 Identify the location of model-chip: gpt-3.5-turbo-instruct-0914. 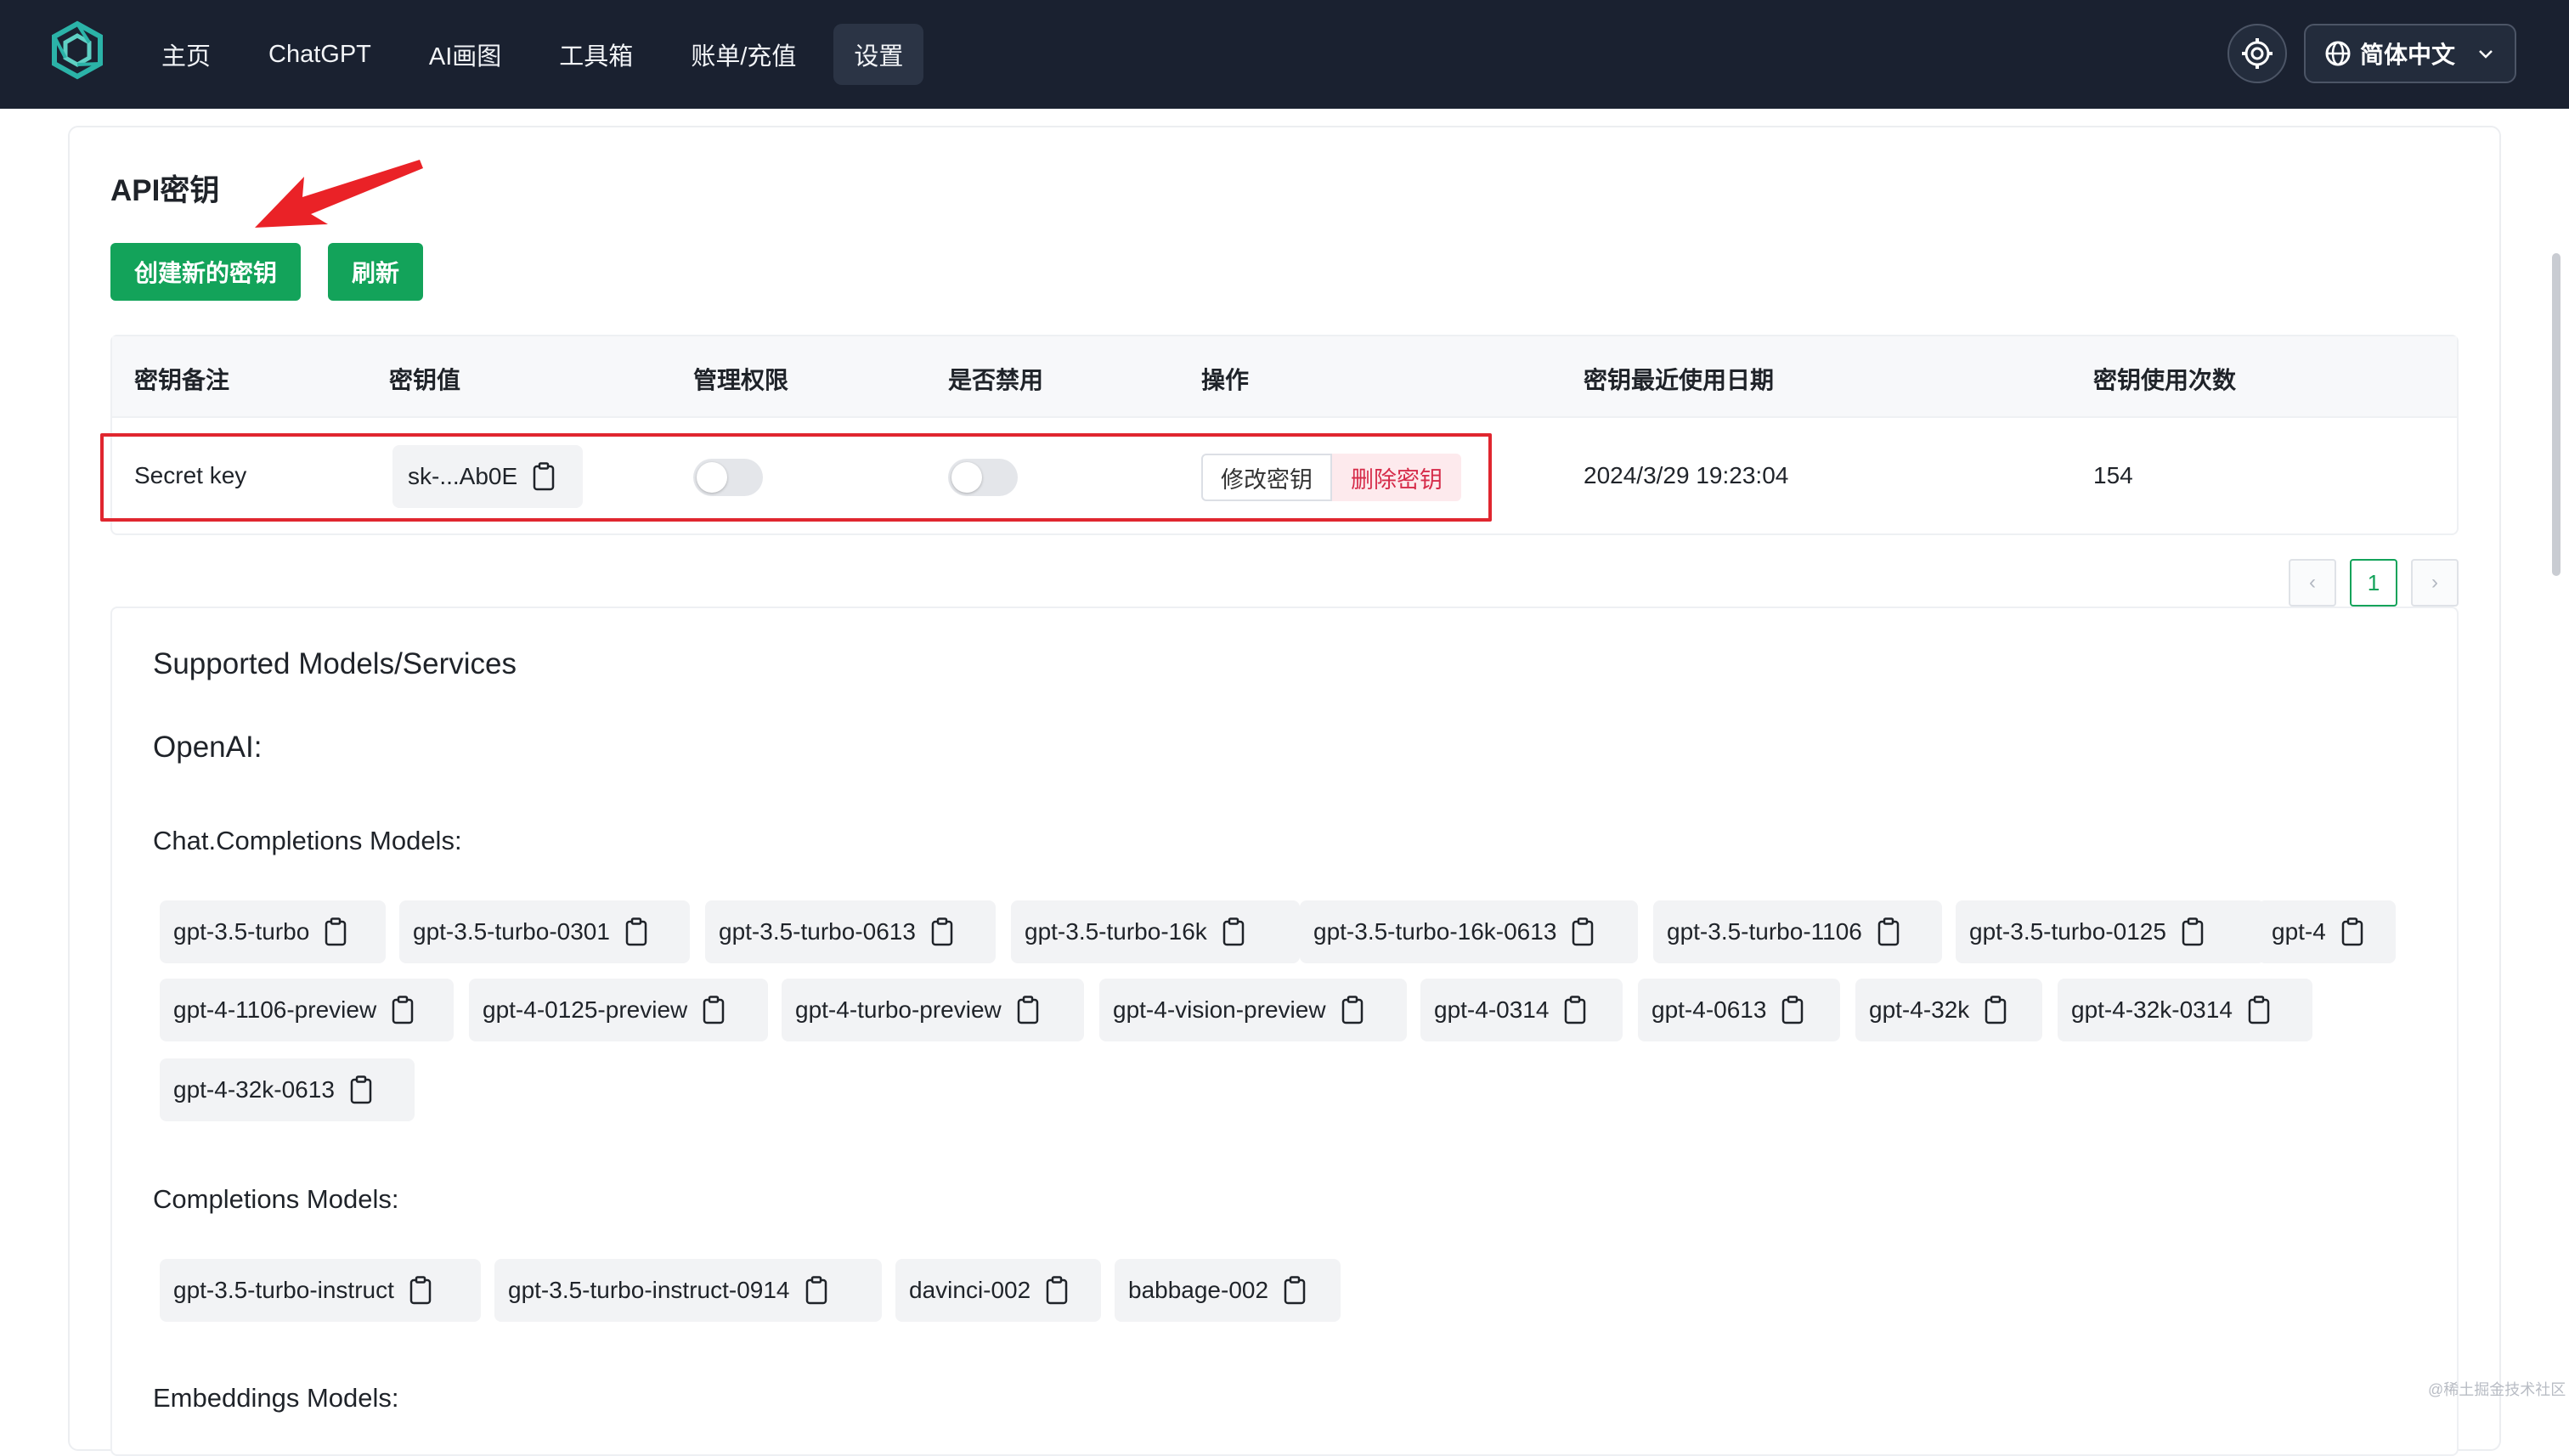
(688, 1290).